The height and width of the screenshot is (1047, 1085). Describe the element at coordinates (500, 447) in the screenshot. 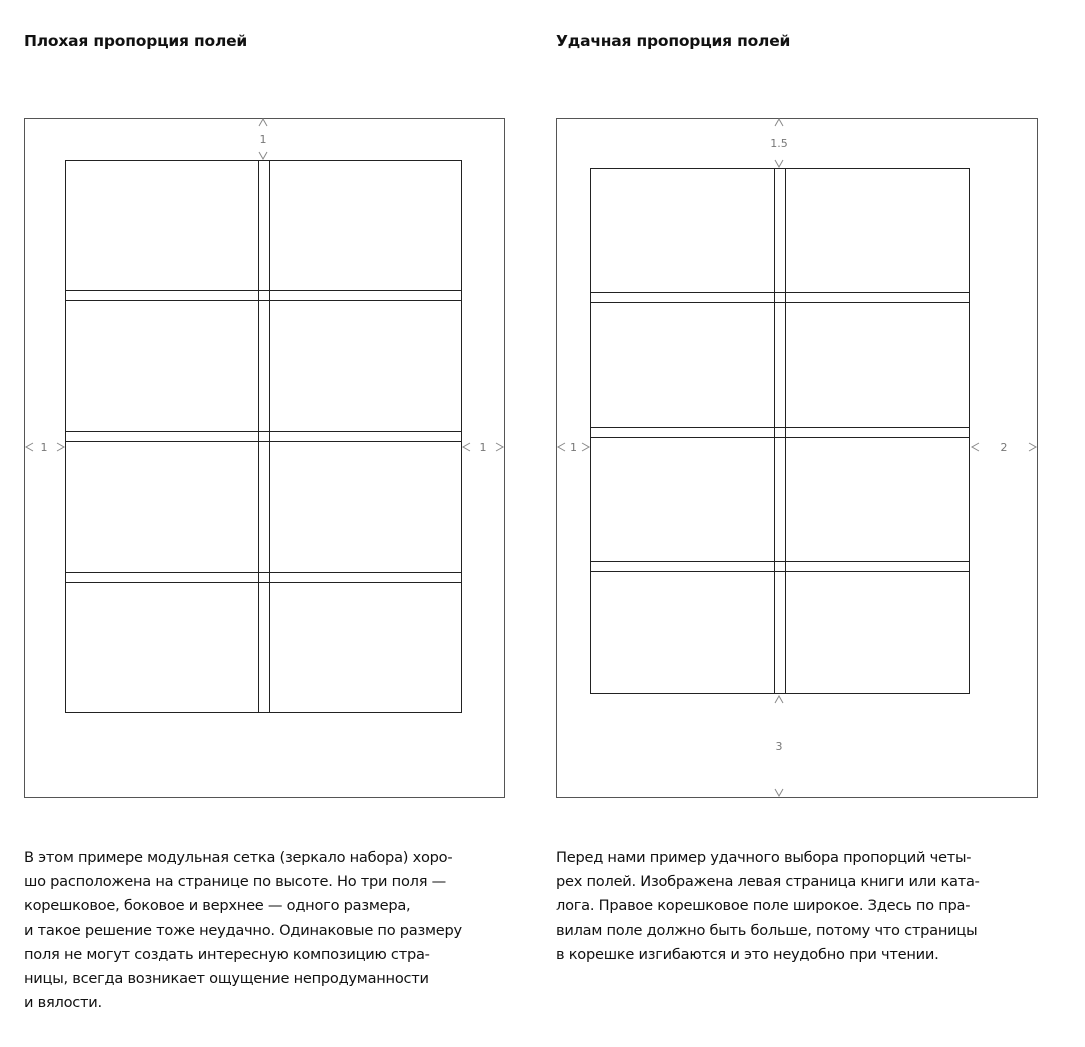

I see `left-right-margin-right-marker` at that location.